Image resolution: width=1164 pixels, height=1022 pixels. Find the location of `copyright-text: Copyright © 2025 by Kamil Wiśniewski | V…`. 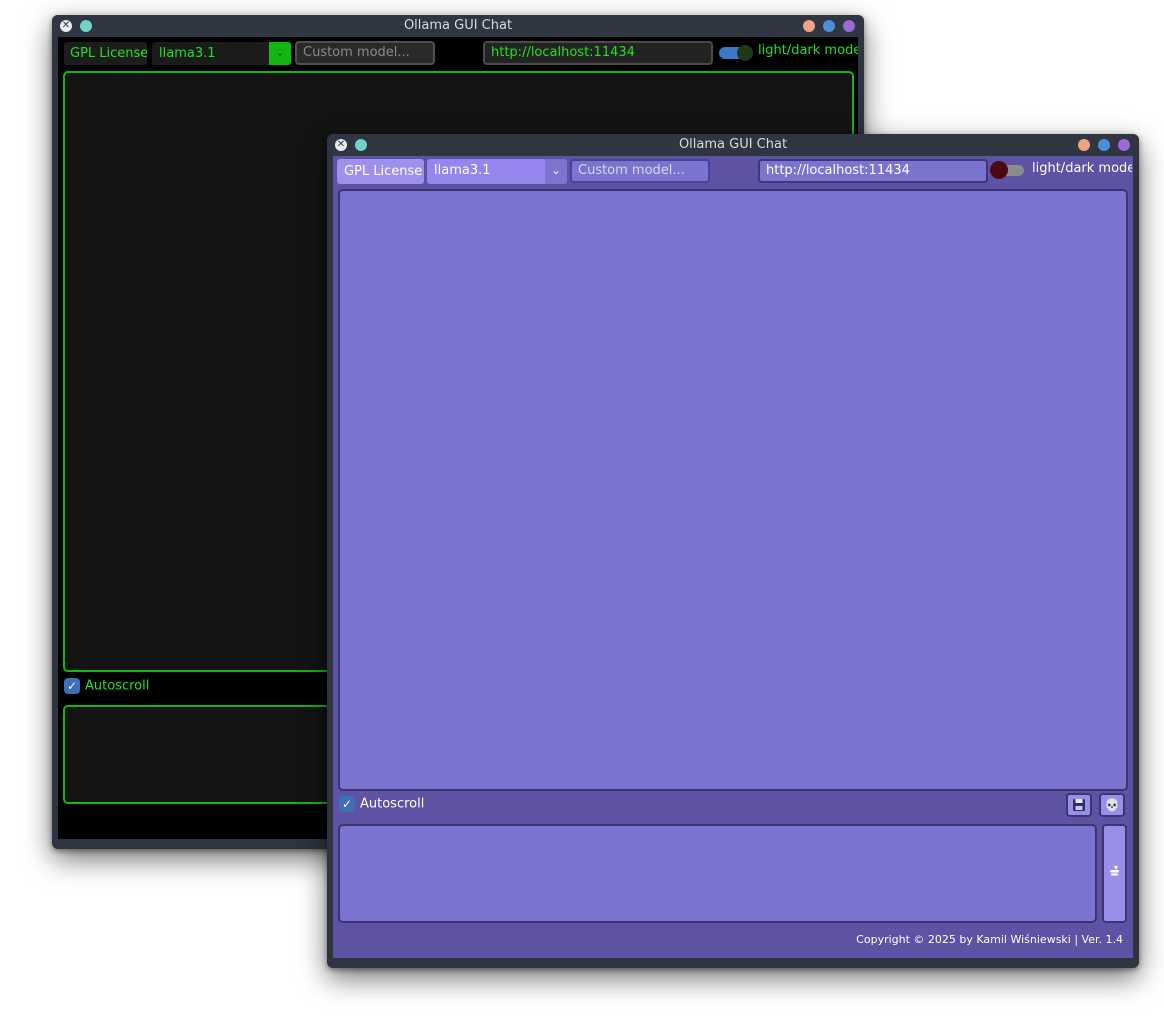

copyright-text: Copyright © 2025 by Kamil Wiśniewski | V… is located at coordinates (989, 939).